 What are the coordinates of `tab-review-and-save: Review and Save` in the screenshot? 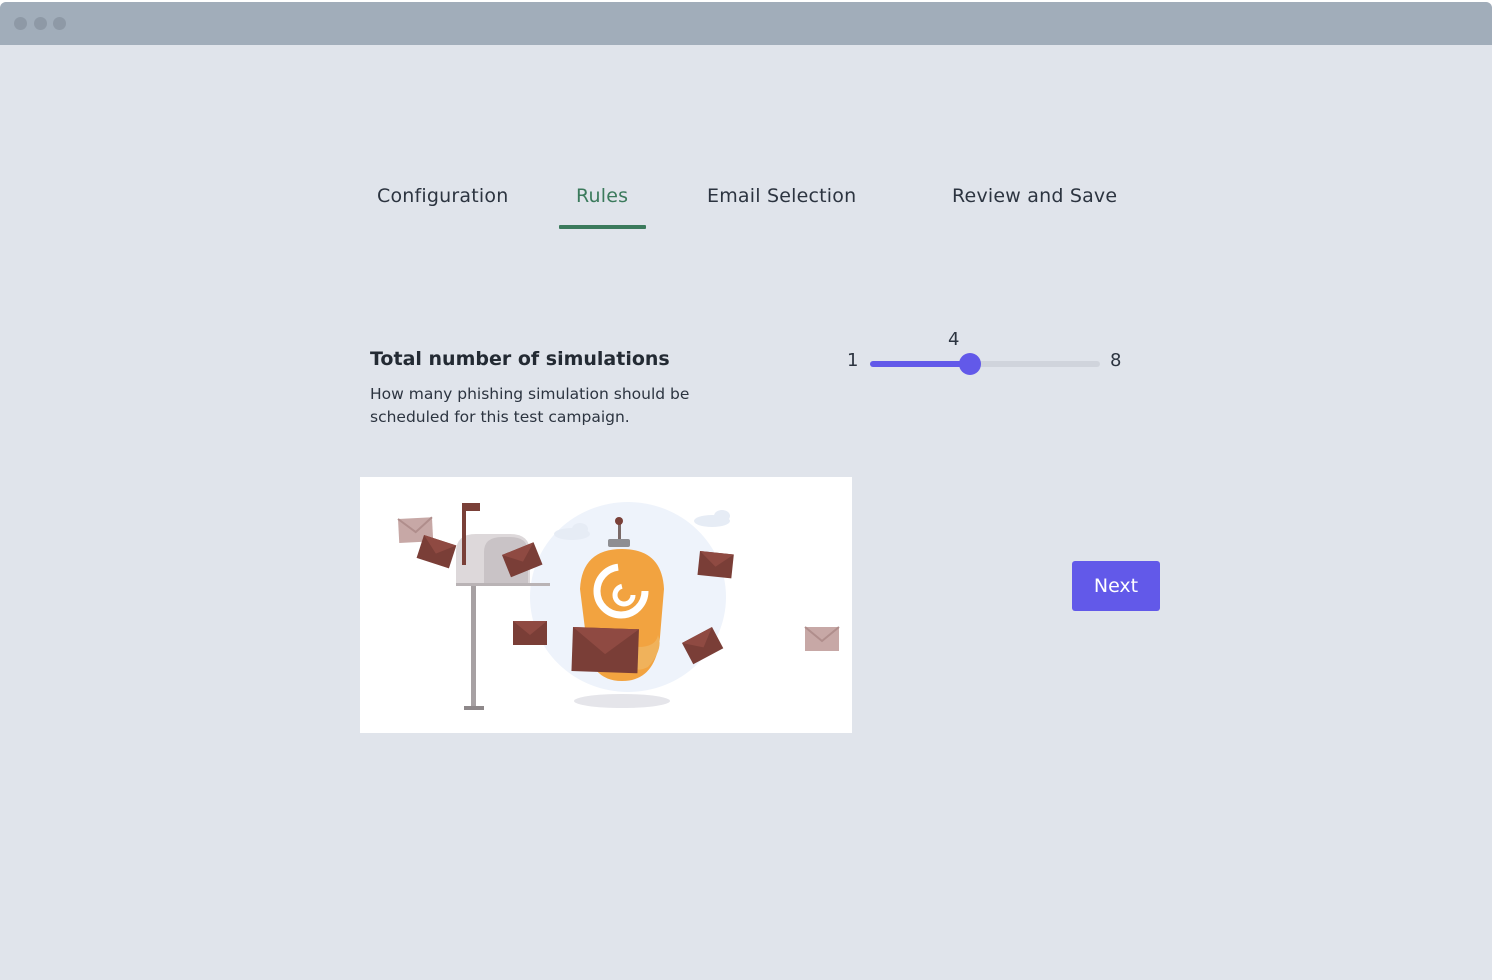 It's located at (1034, 196).